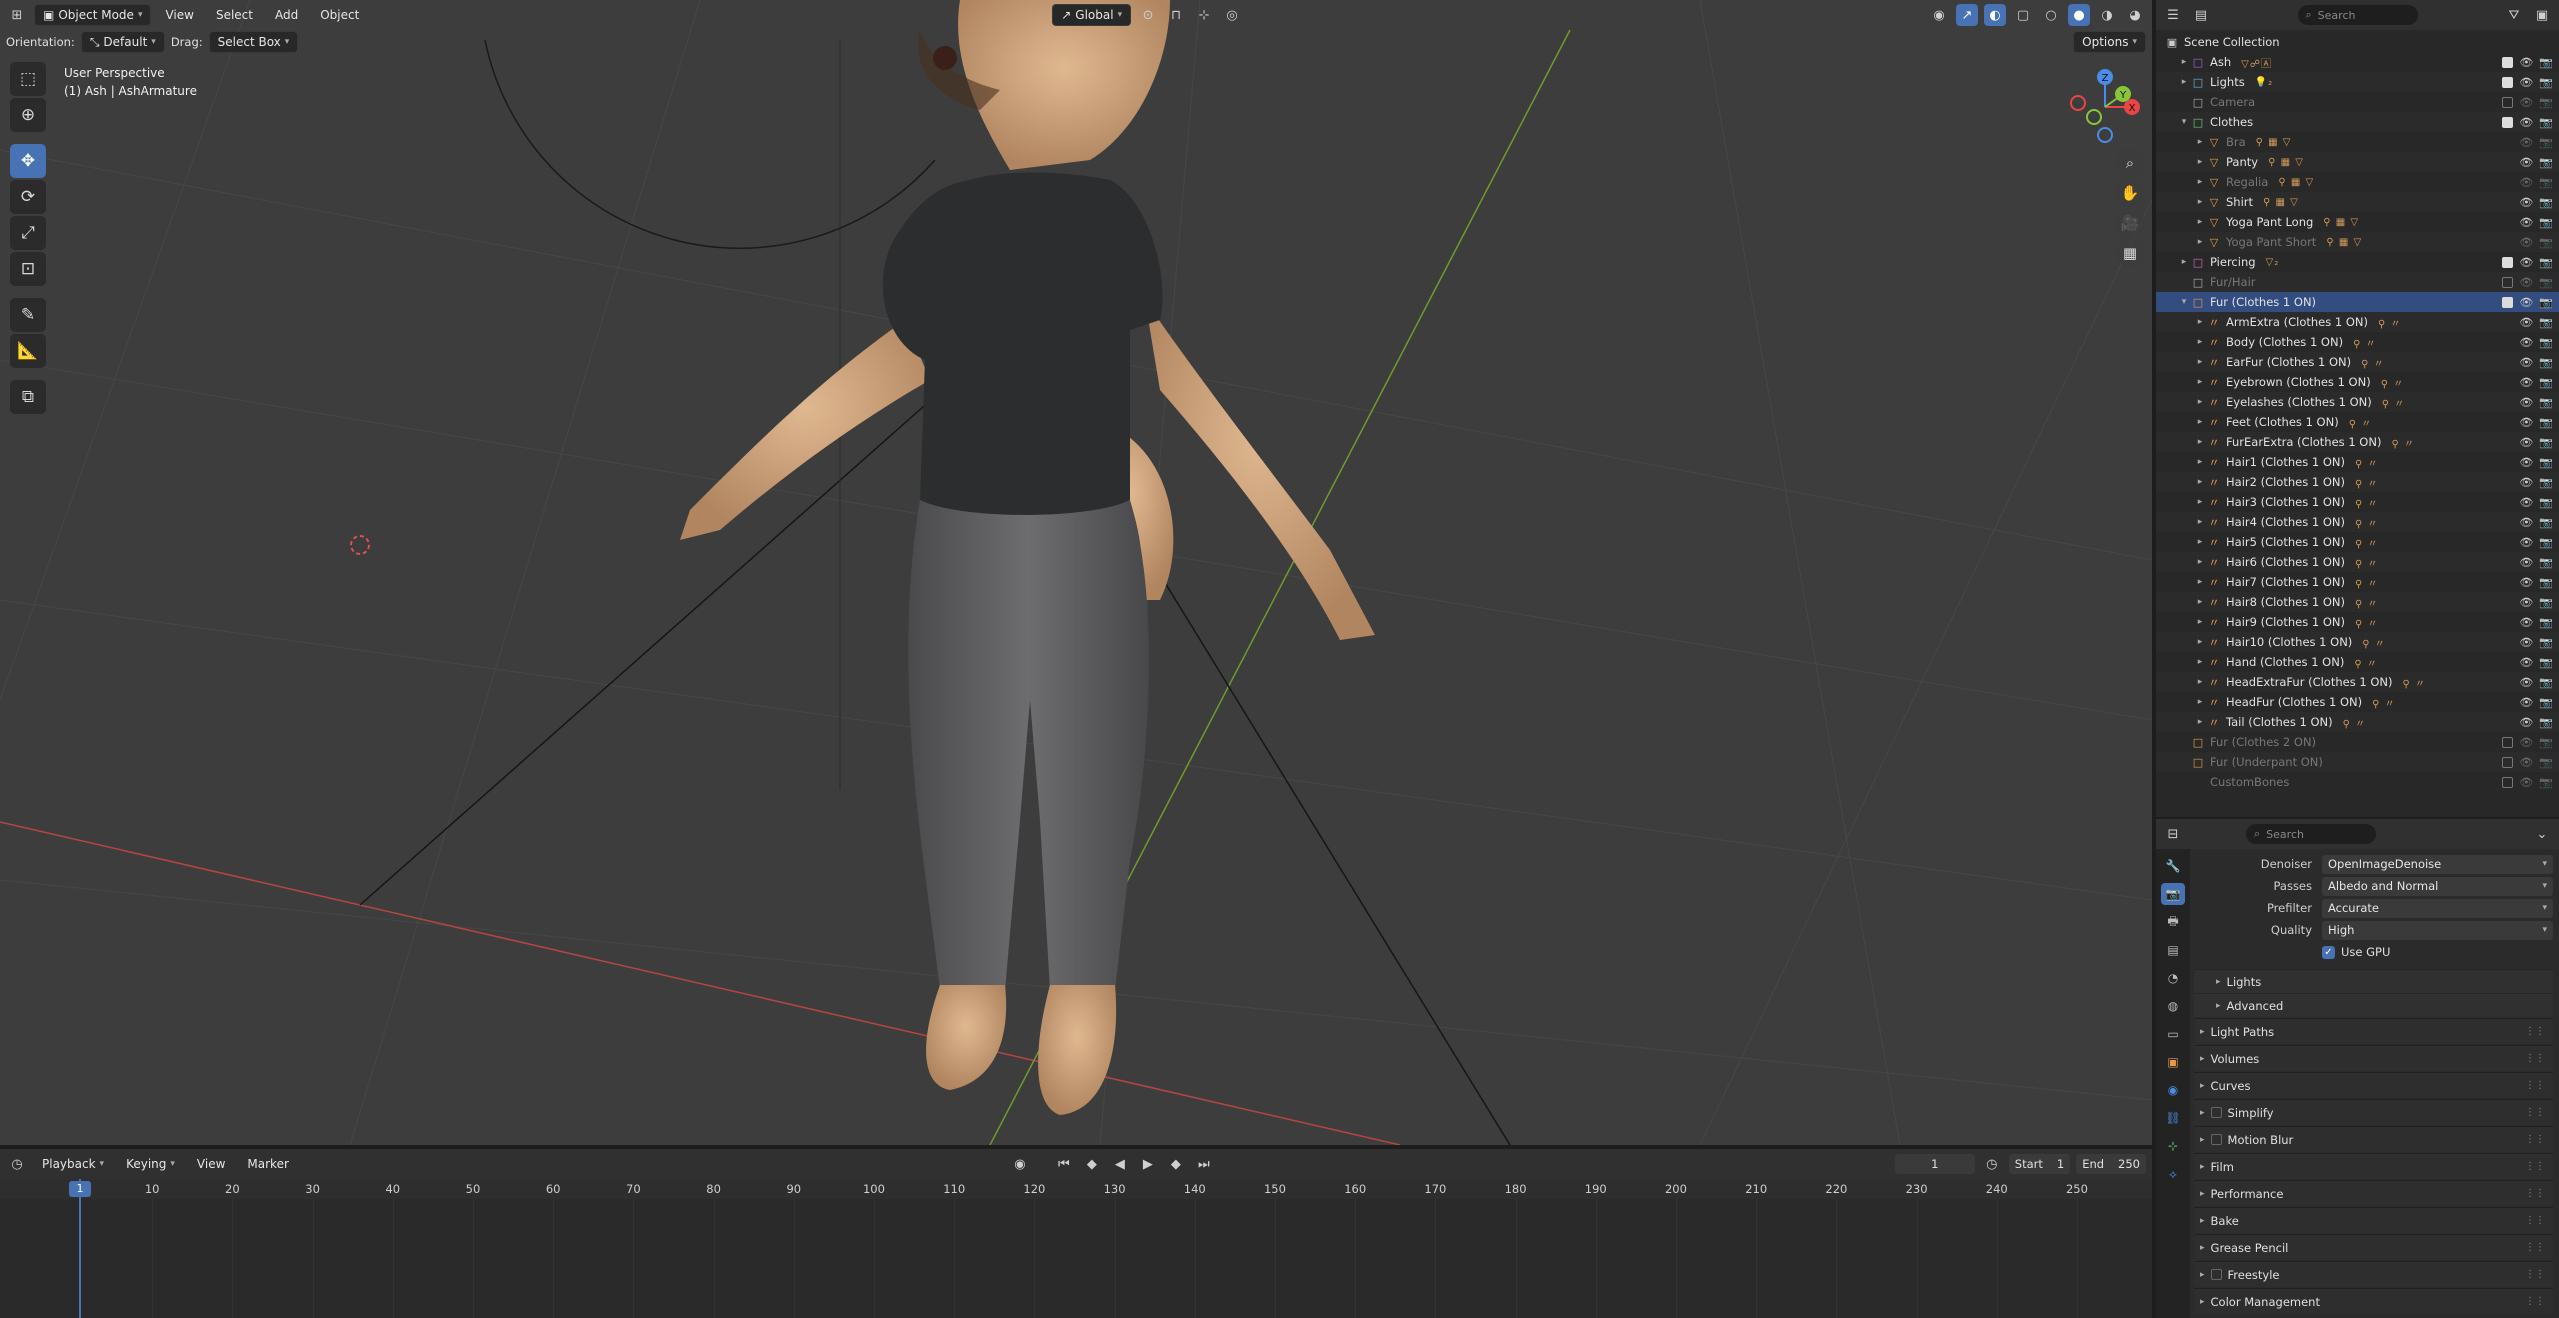 The height and width of the screenshot is (1318, 2559). I want to click on output-tab-icon: 🖶, so click(2173, 922).